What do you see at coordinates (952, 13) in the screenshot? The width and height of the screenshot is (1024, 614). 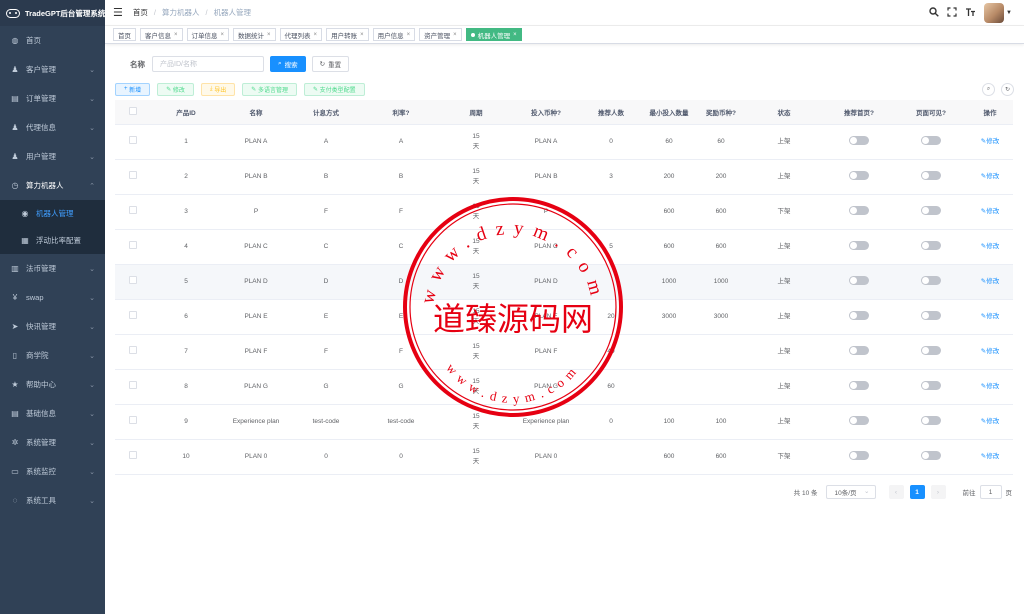 I see `fullscreen-icon` at bounding box center [952, 13].